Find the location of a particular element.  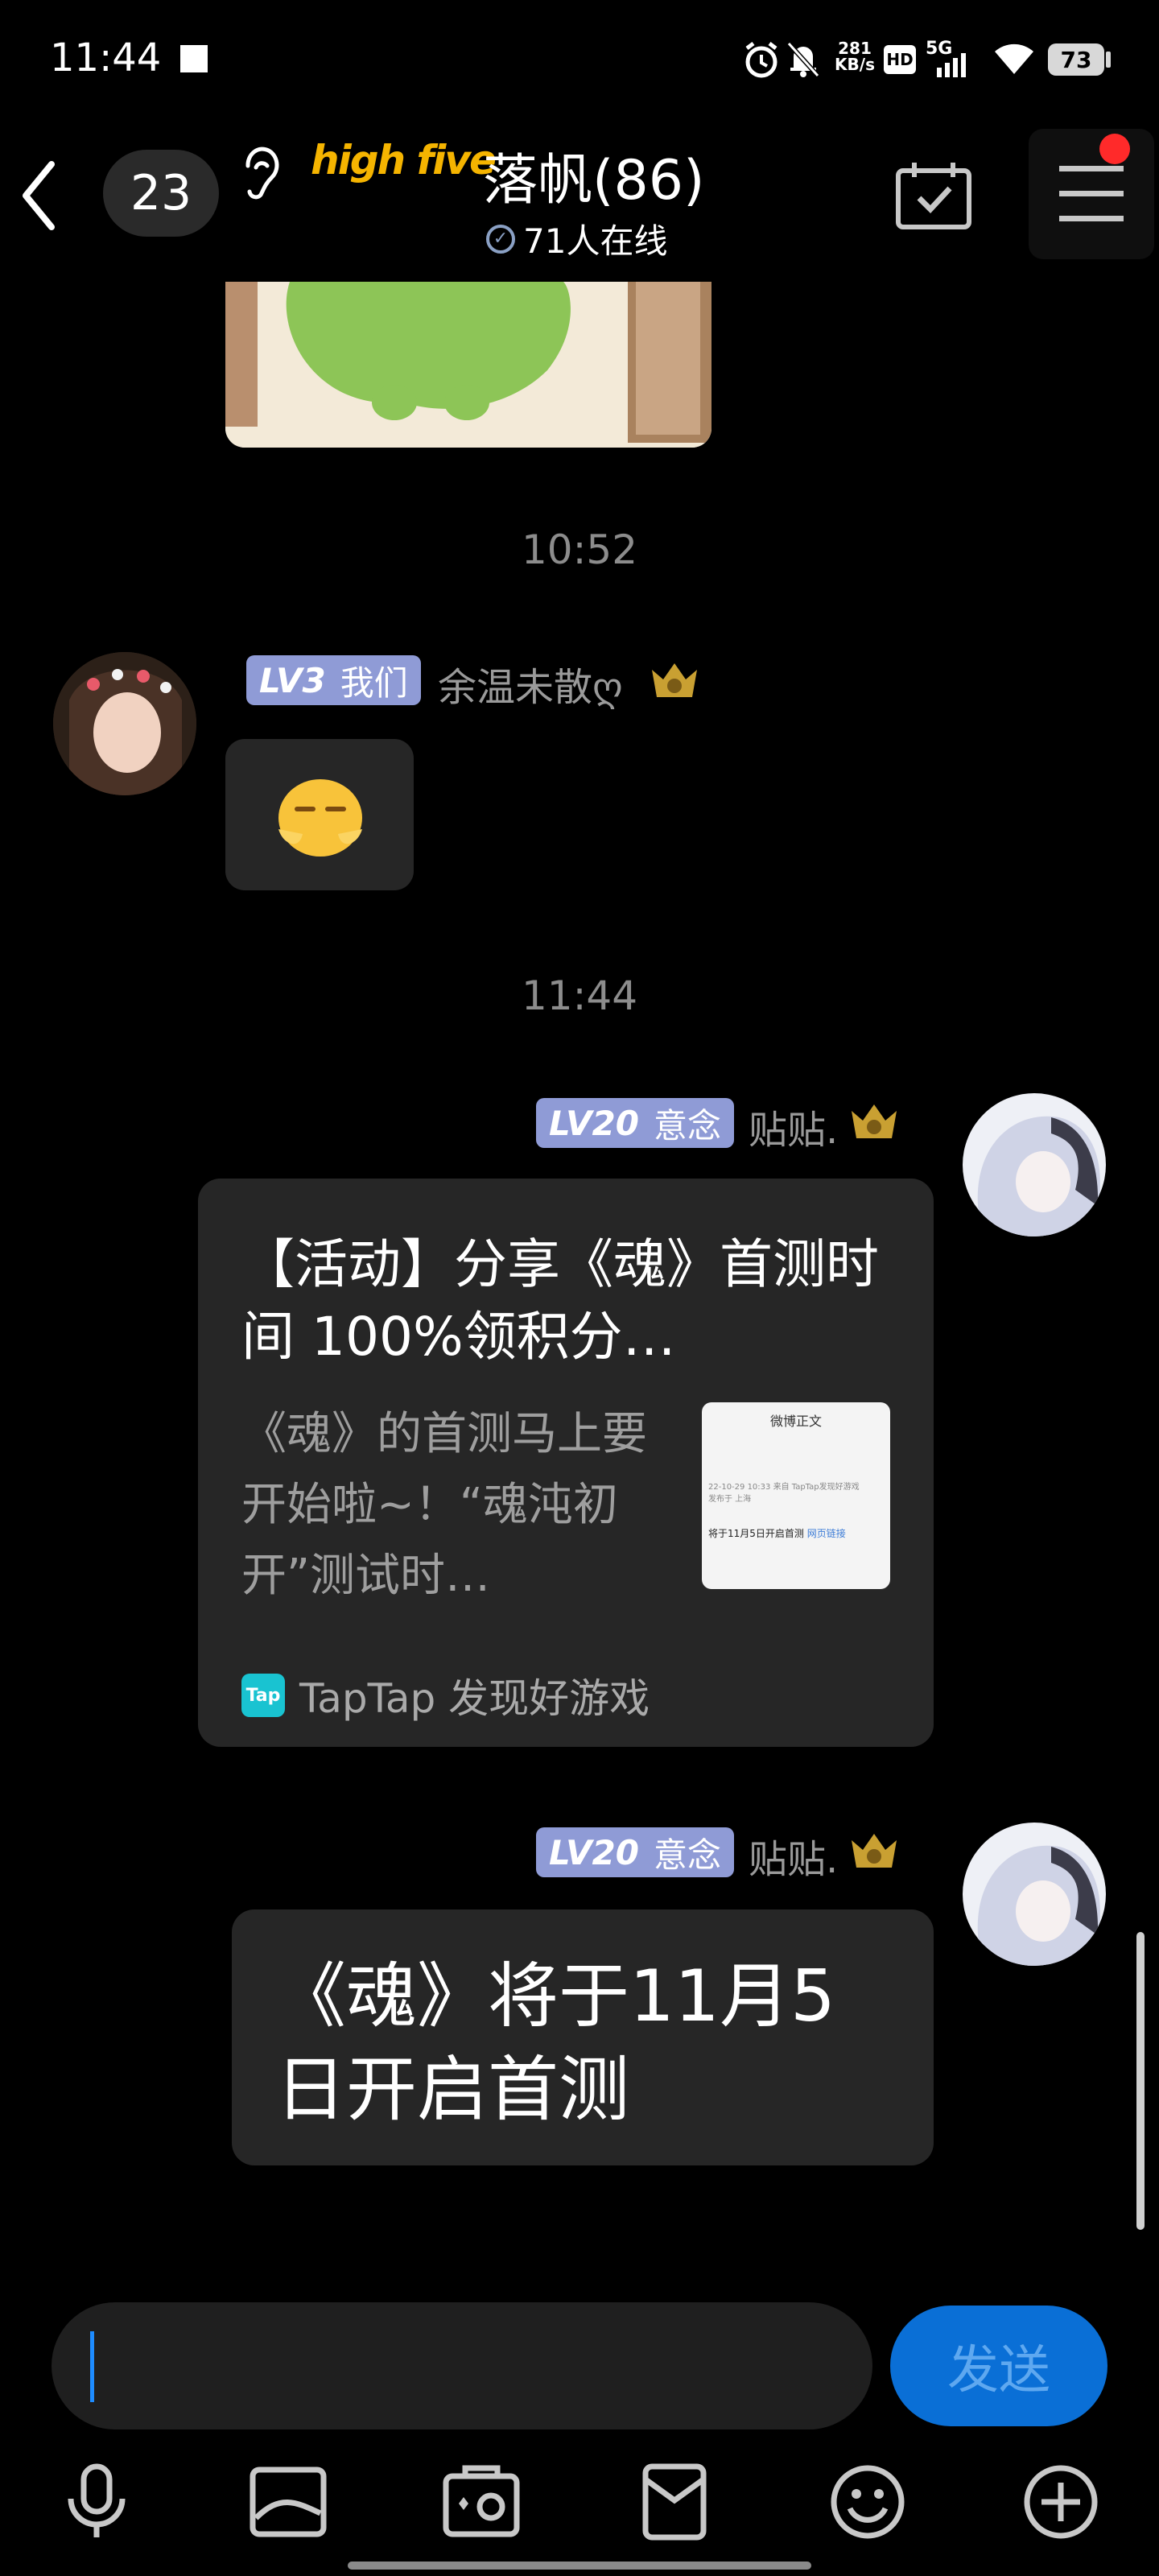

scrollbar is located at coordinates (1140, 2081).